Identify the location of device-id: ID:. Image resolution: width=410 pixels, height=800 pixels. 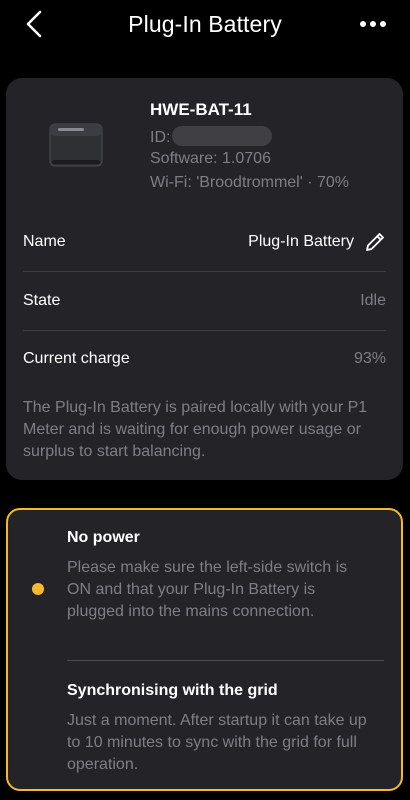
(211, 136).